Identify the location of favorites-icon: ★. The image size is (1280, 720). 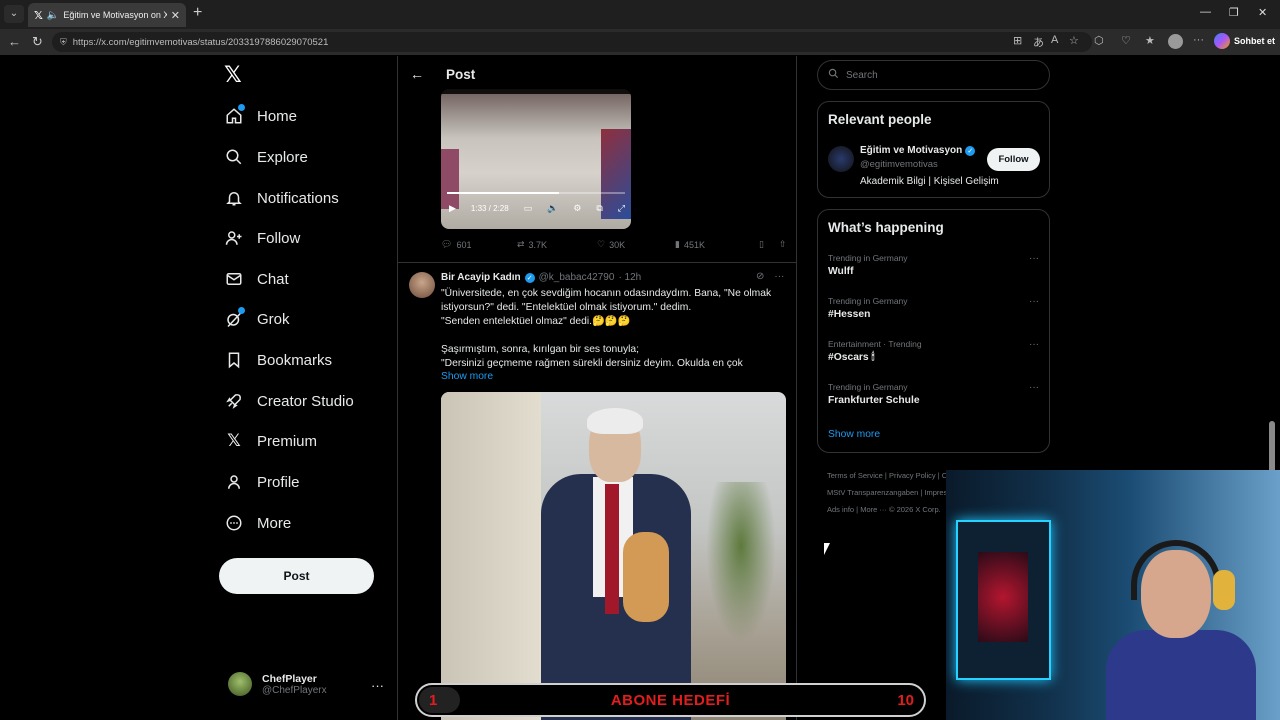
(1150, 40).